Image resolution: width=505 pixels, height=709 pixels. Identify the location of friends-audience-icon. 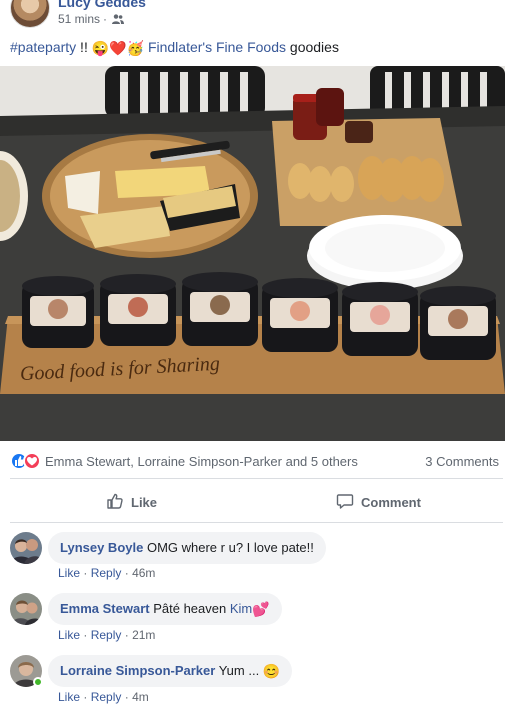
(118, 19).